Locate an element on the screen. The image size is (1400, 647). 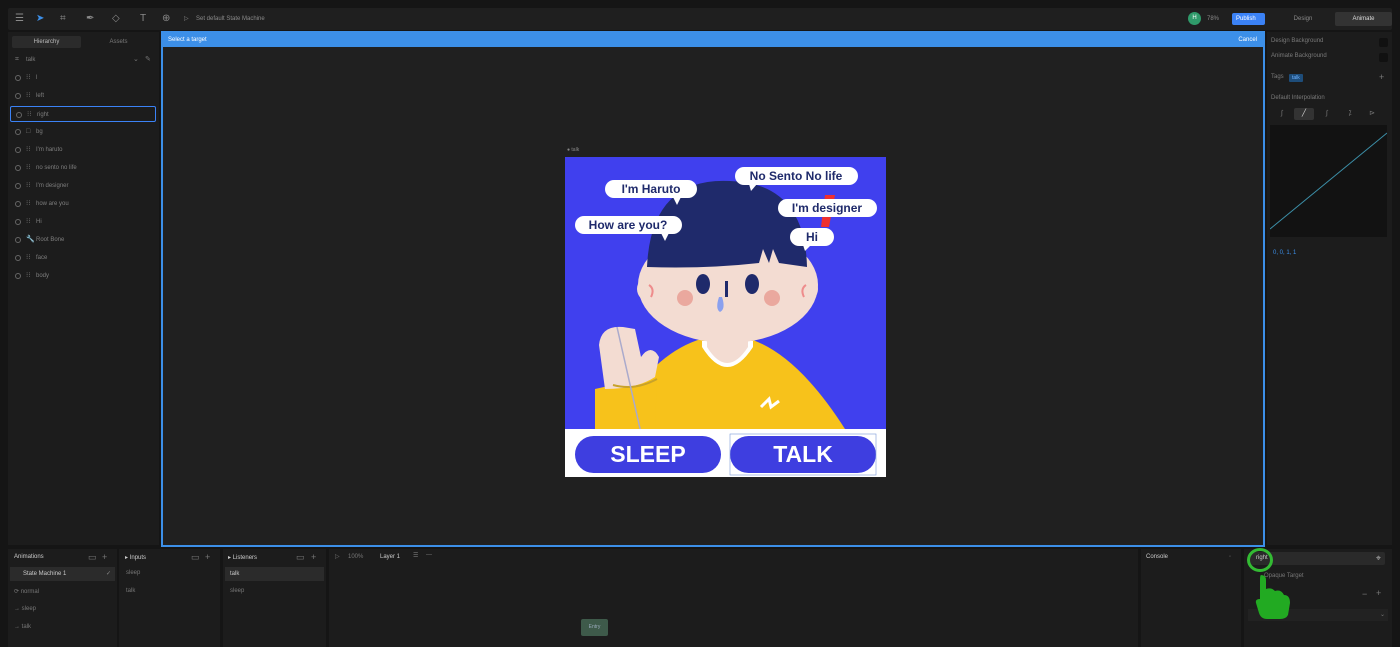
left-ear is located at coordinates (650, 289).